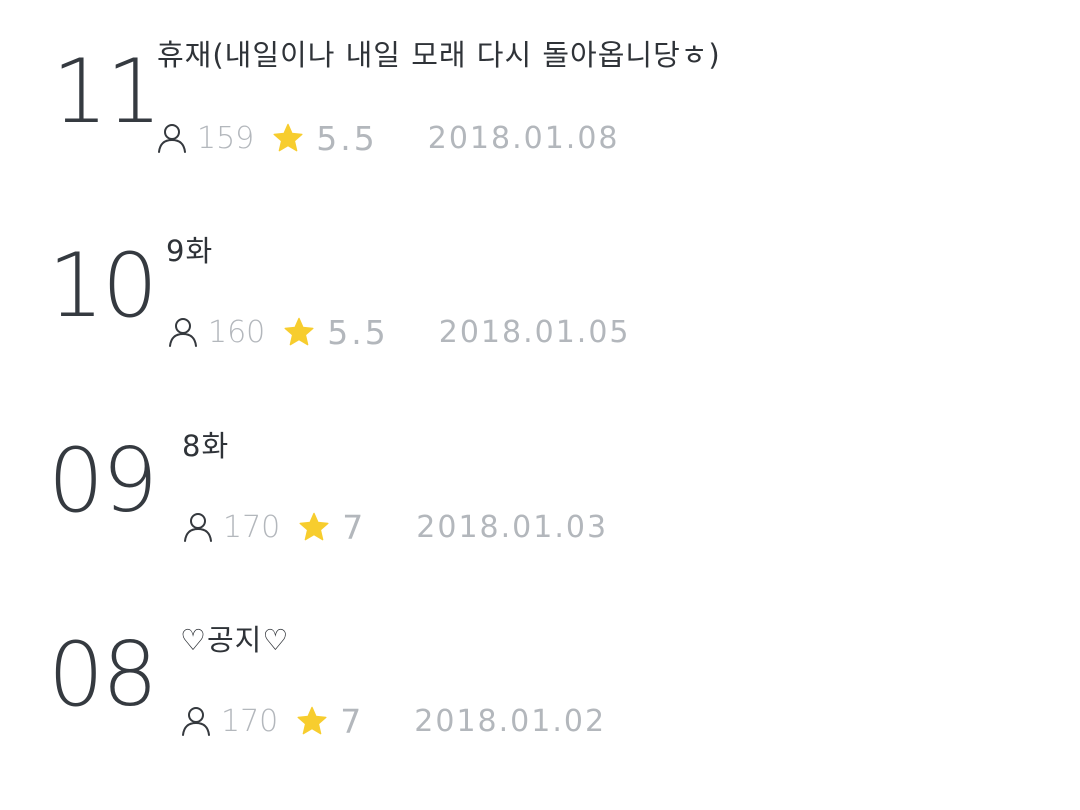 Image resolution: width=1080 pixels, height=810 pixels. I want to click on episode-number: 10, so click(103, 285).